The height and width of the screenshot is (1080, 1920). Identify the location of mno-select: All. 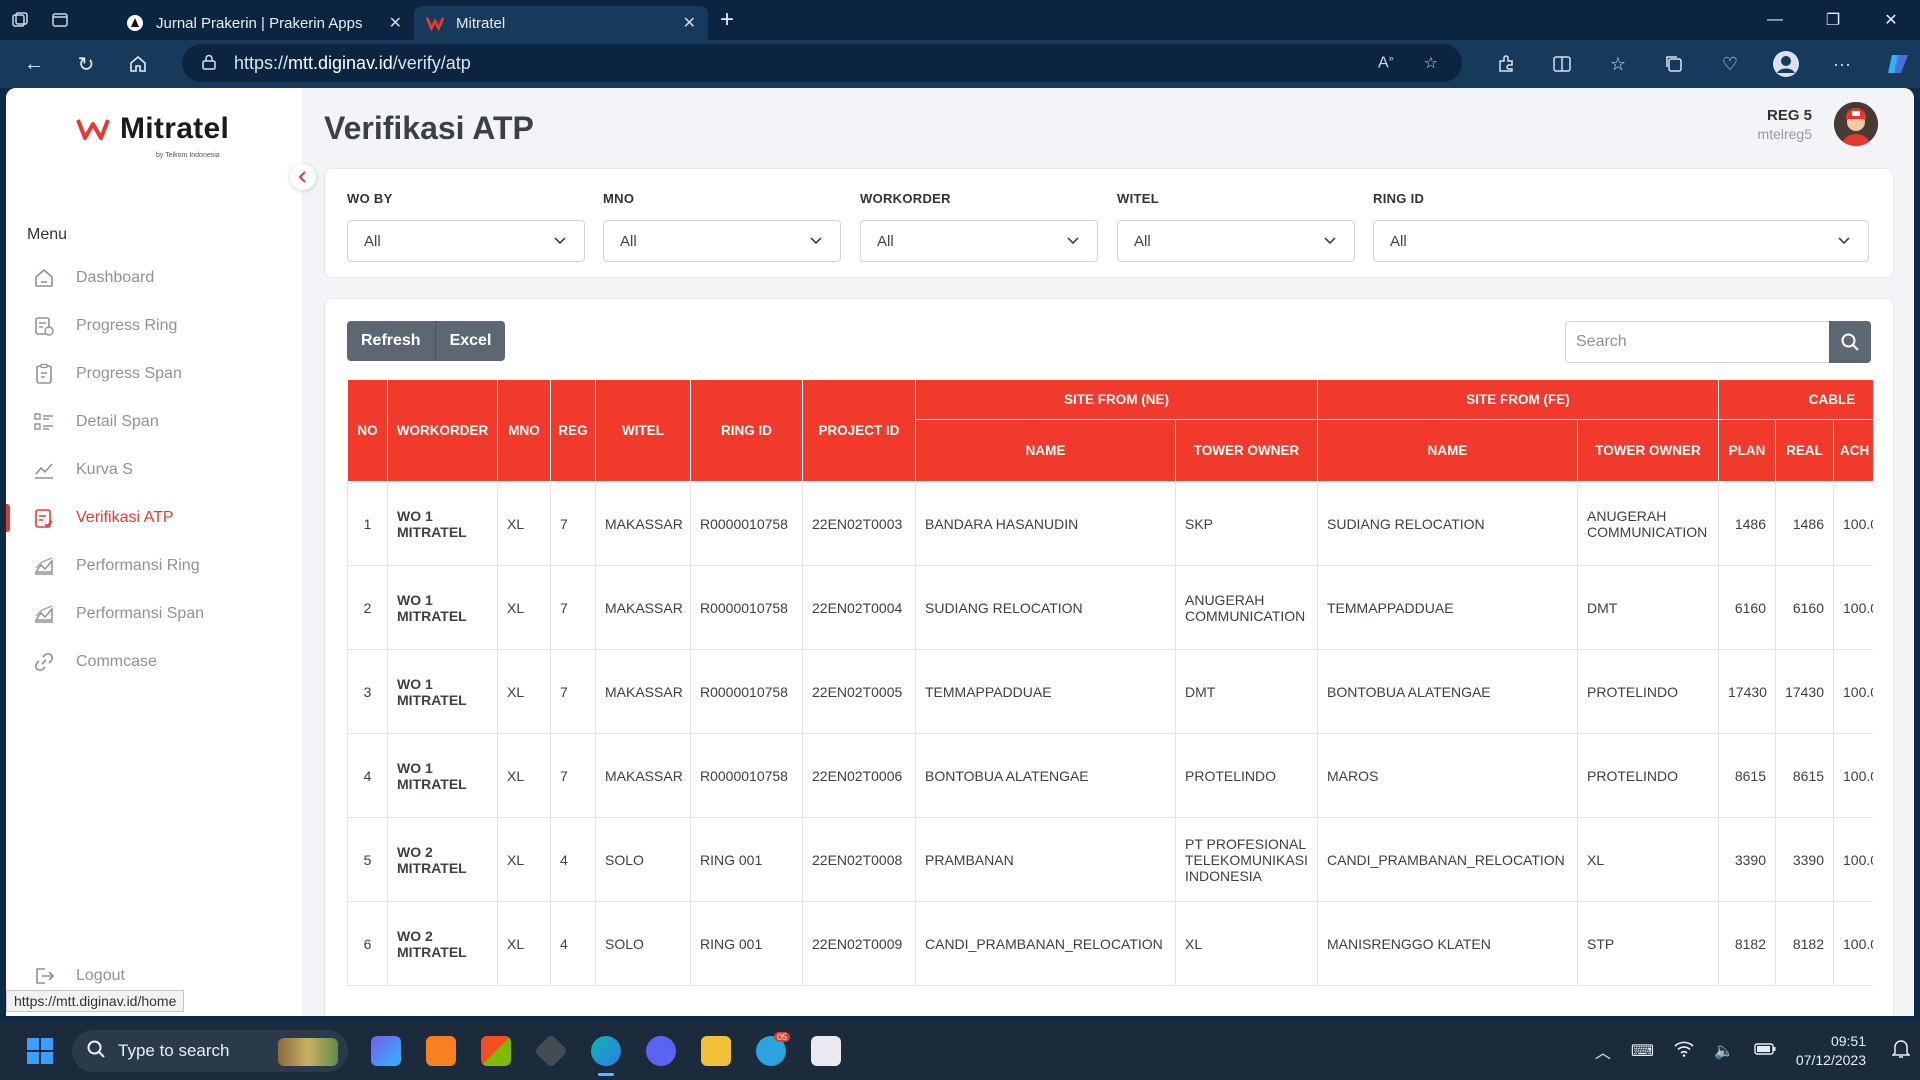
(722, 241).